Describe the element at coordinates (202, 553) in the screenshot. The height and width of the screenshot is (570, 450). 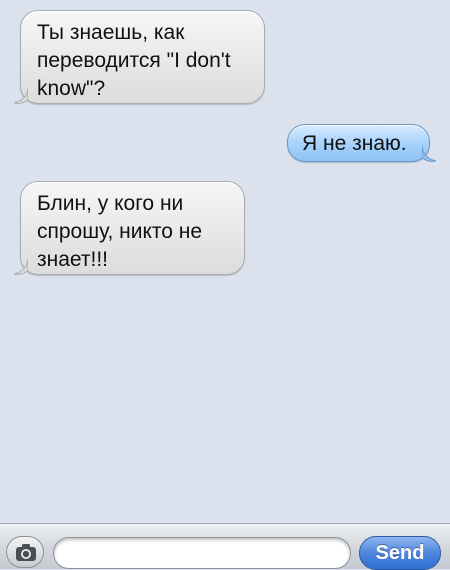
I see `message-input` at that location.